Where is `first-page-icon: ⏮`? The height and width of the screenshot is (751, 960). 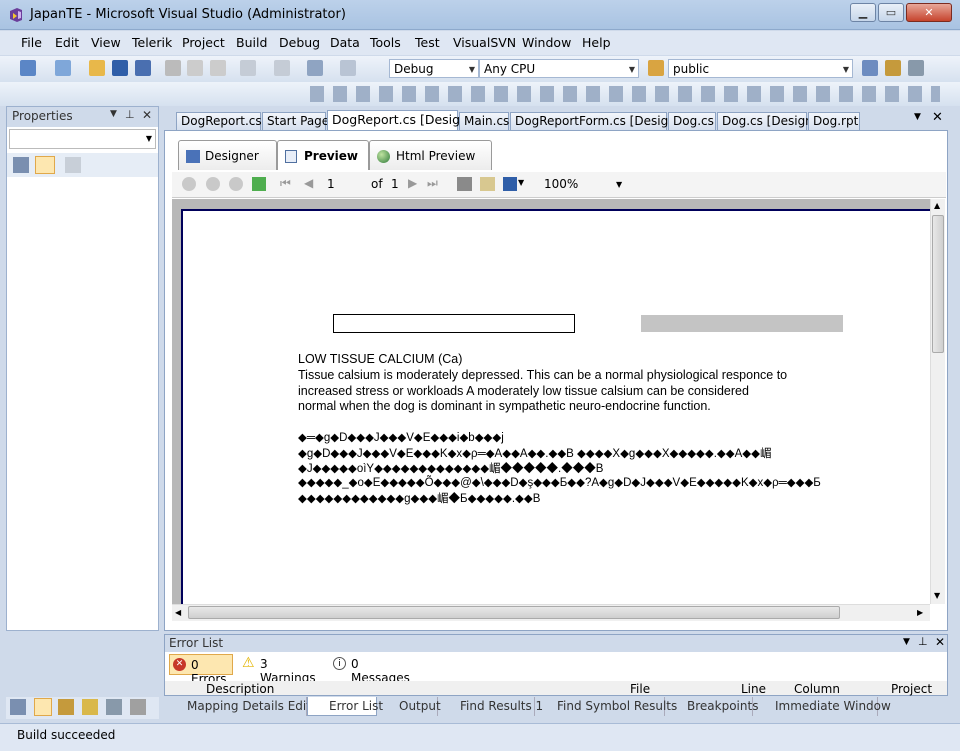 first-page-icon: ⏮ is located at coordinates (285, 183).